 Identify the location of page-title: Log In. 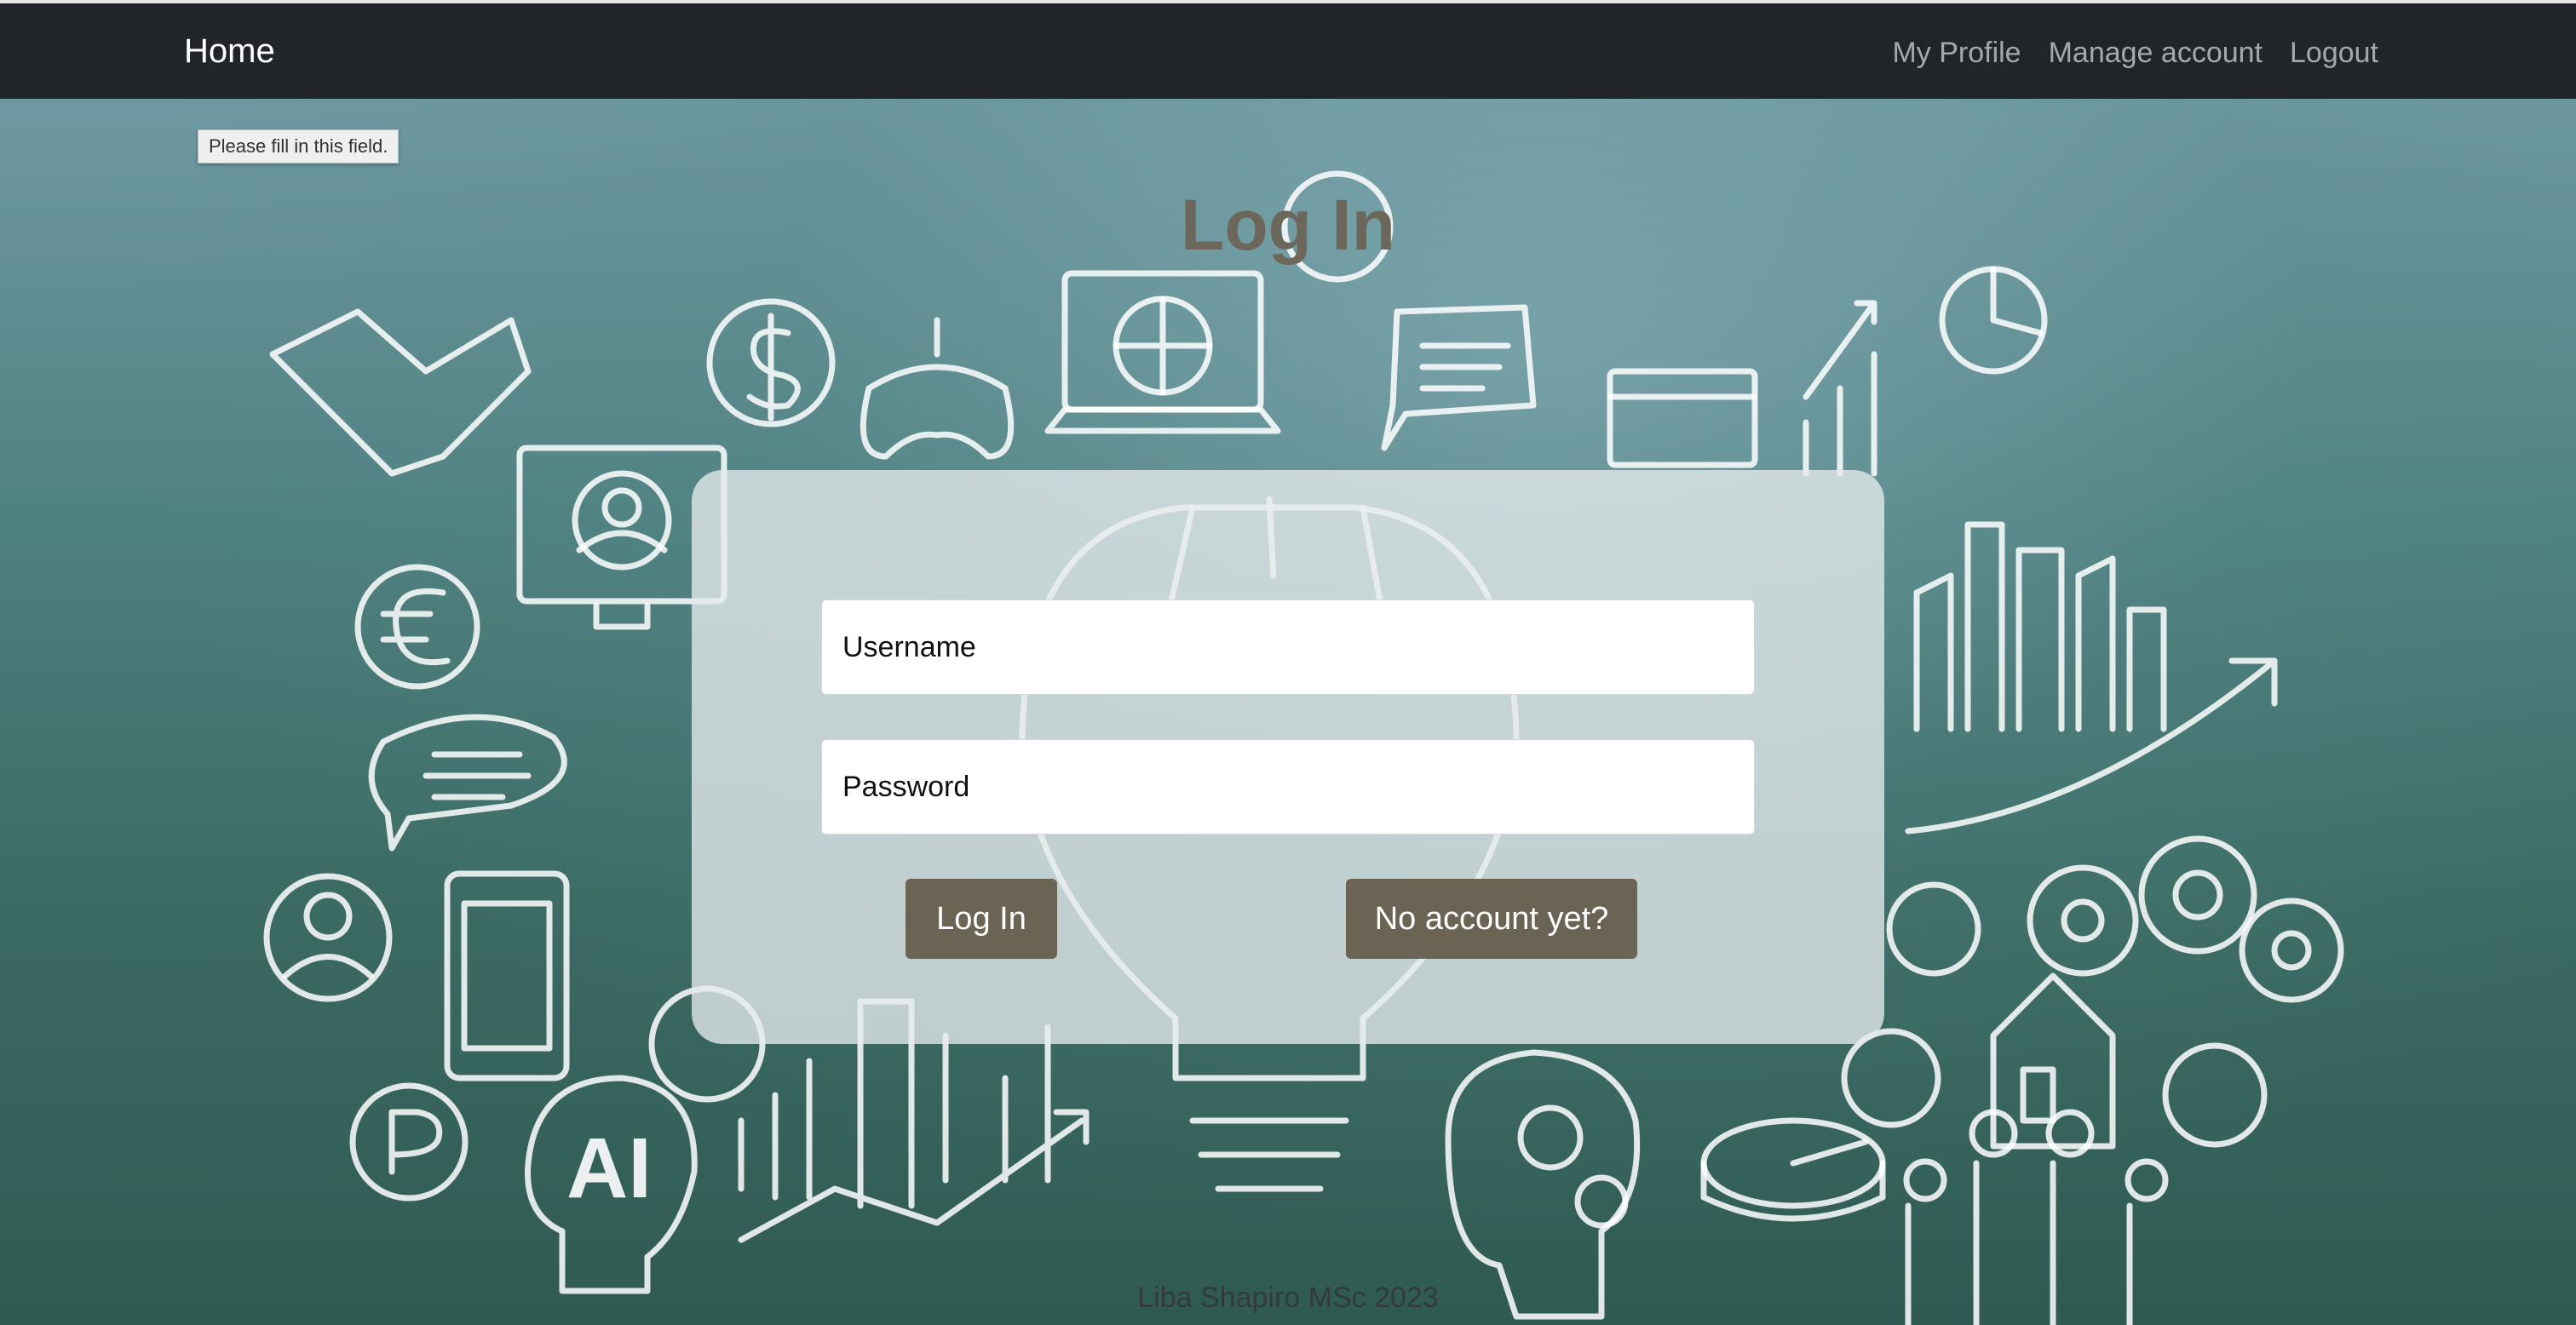
(1288, 225).